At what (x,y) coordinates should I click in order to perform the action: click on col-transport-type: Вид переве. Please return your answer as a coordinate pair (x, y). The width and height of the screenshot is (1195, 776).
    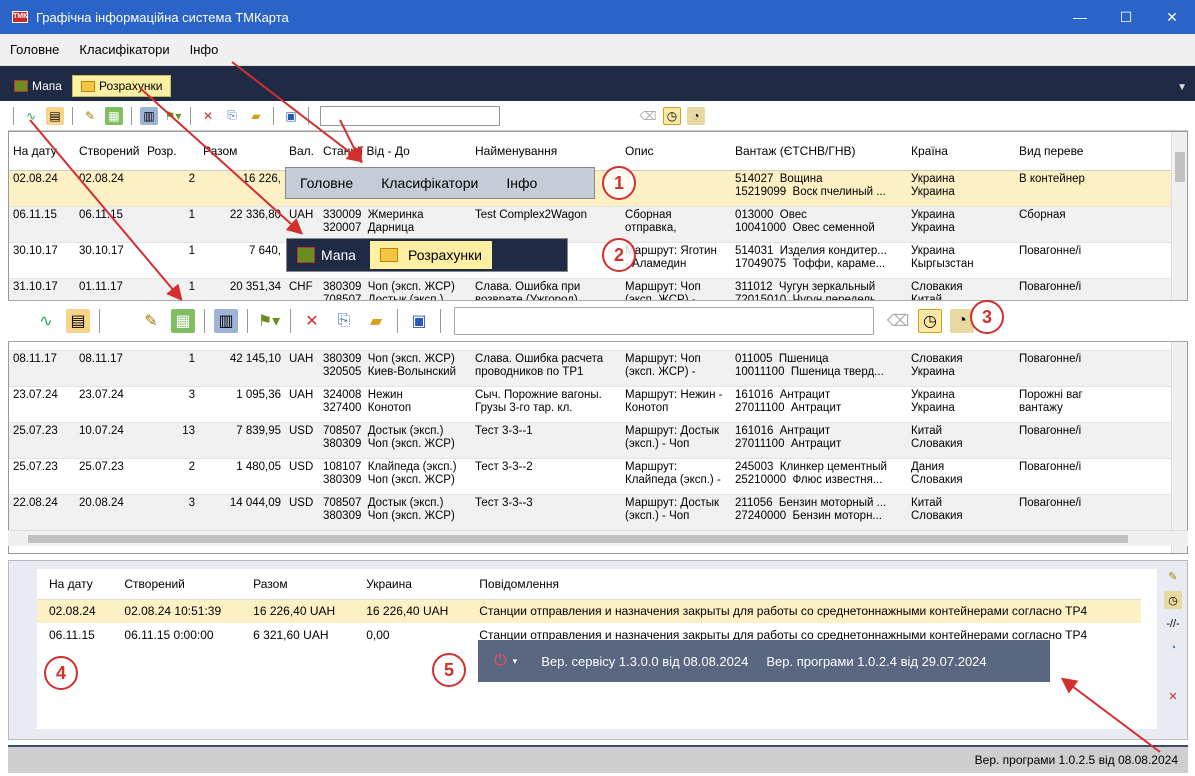
    Looking at the image, I should click on (1097, 151).